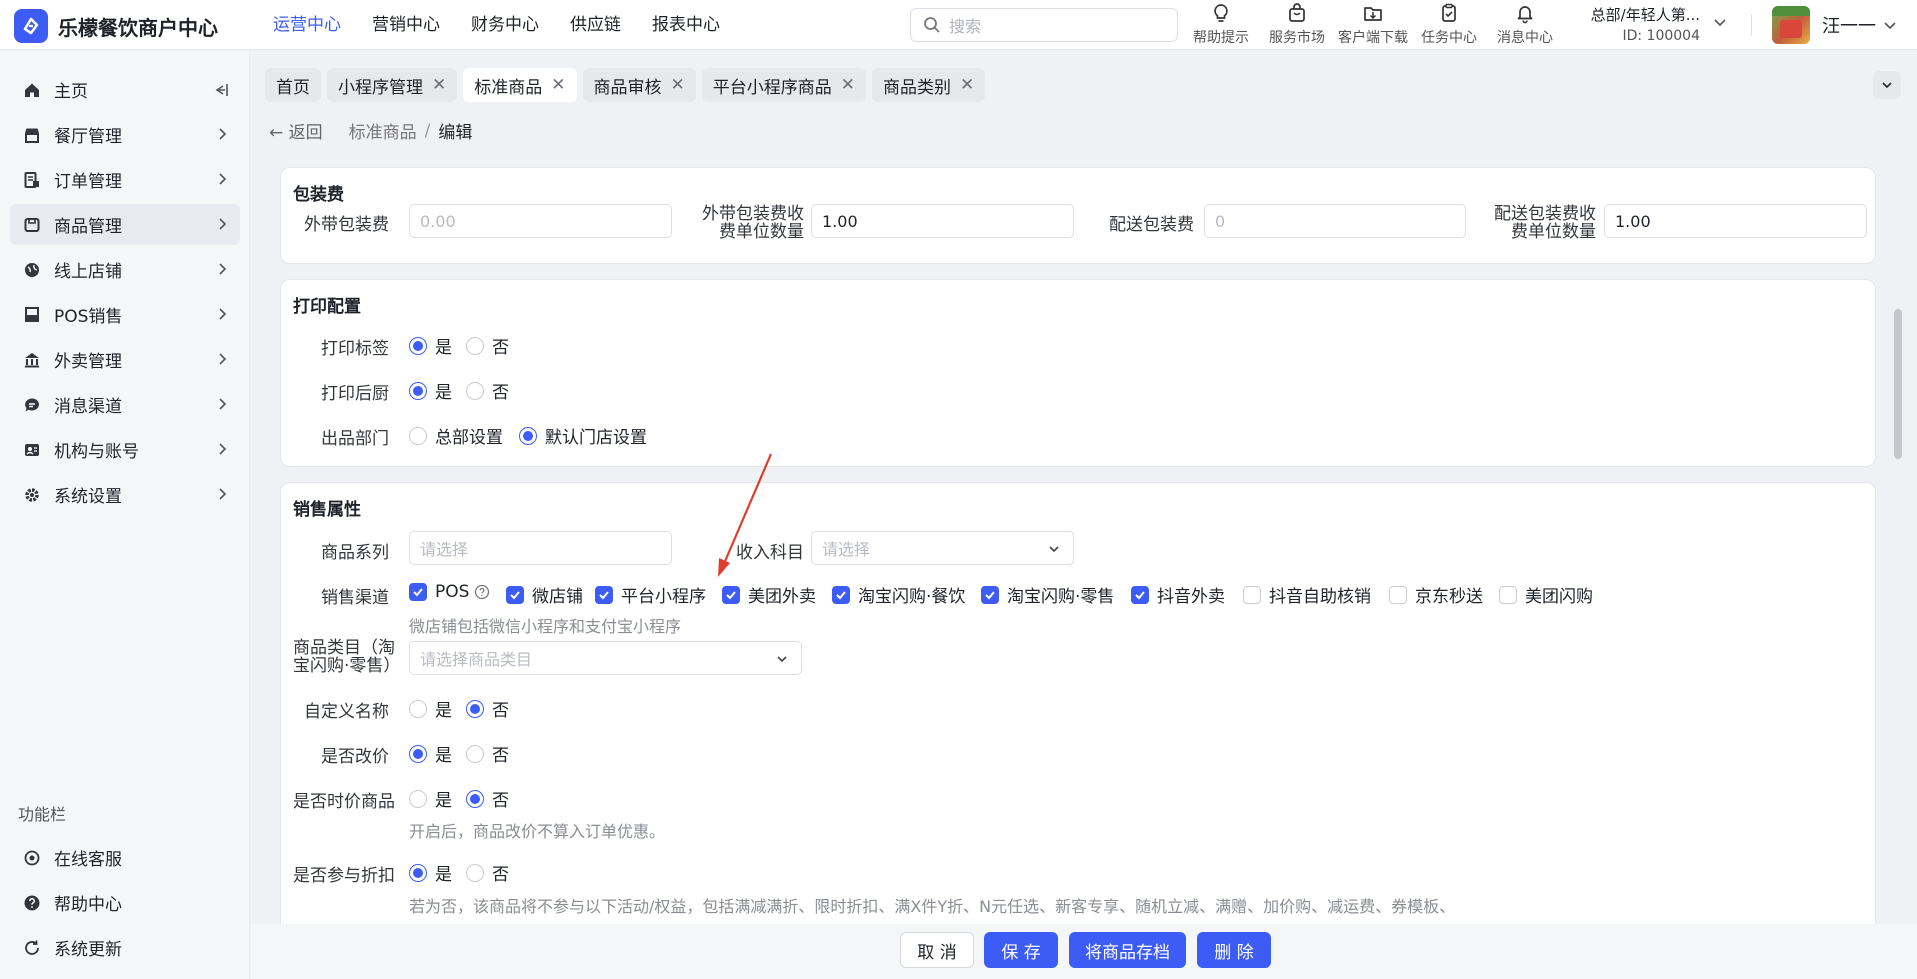 This screenshot has width=1917, height=979. Describe the element at coordinates (540, 548) in the screenshot. I see `goods-series-select: 请选择` at that location.